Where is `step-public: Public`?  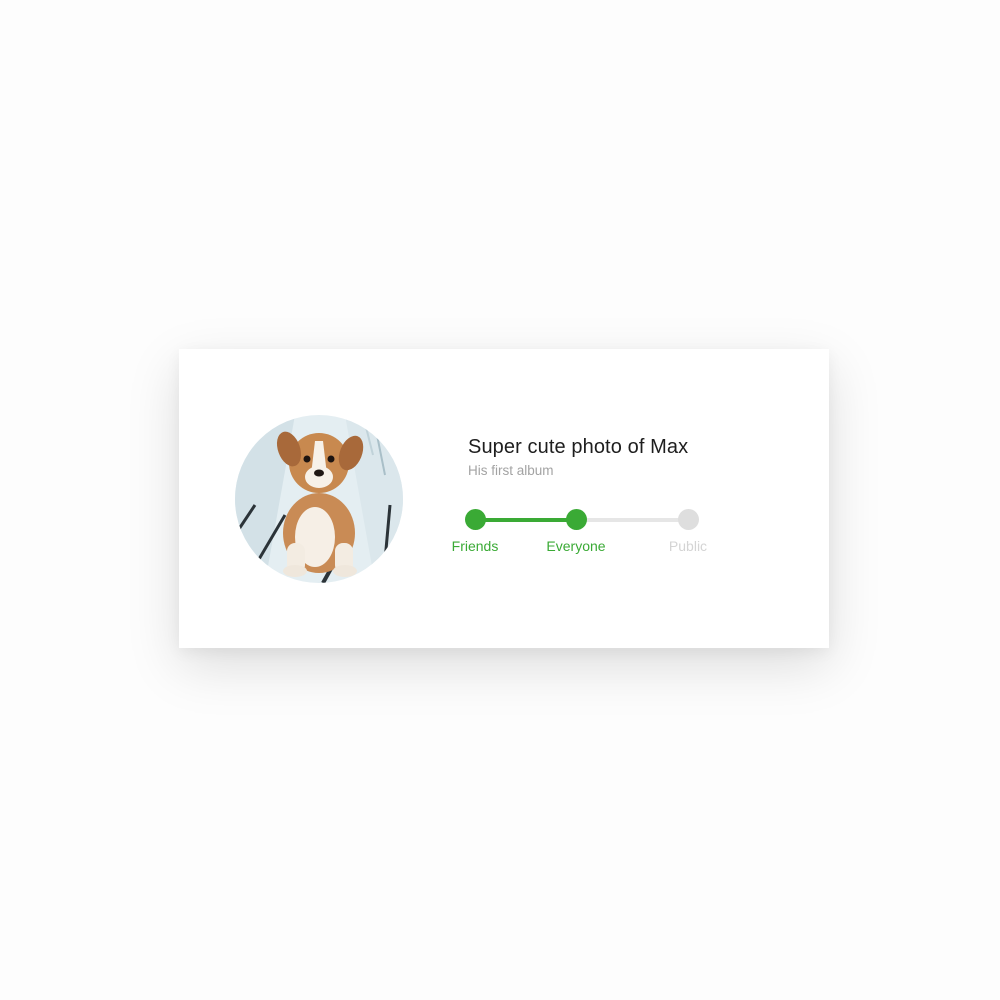
step-public: Public is located at coordinates (688, 529).